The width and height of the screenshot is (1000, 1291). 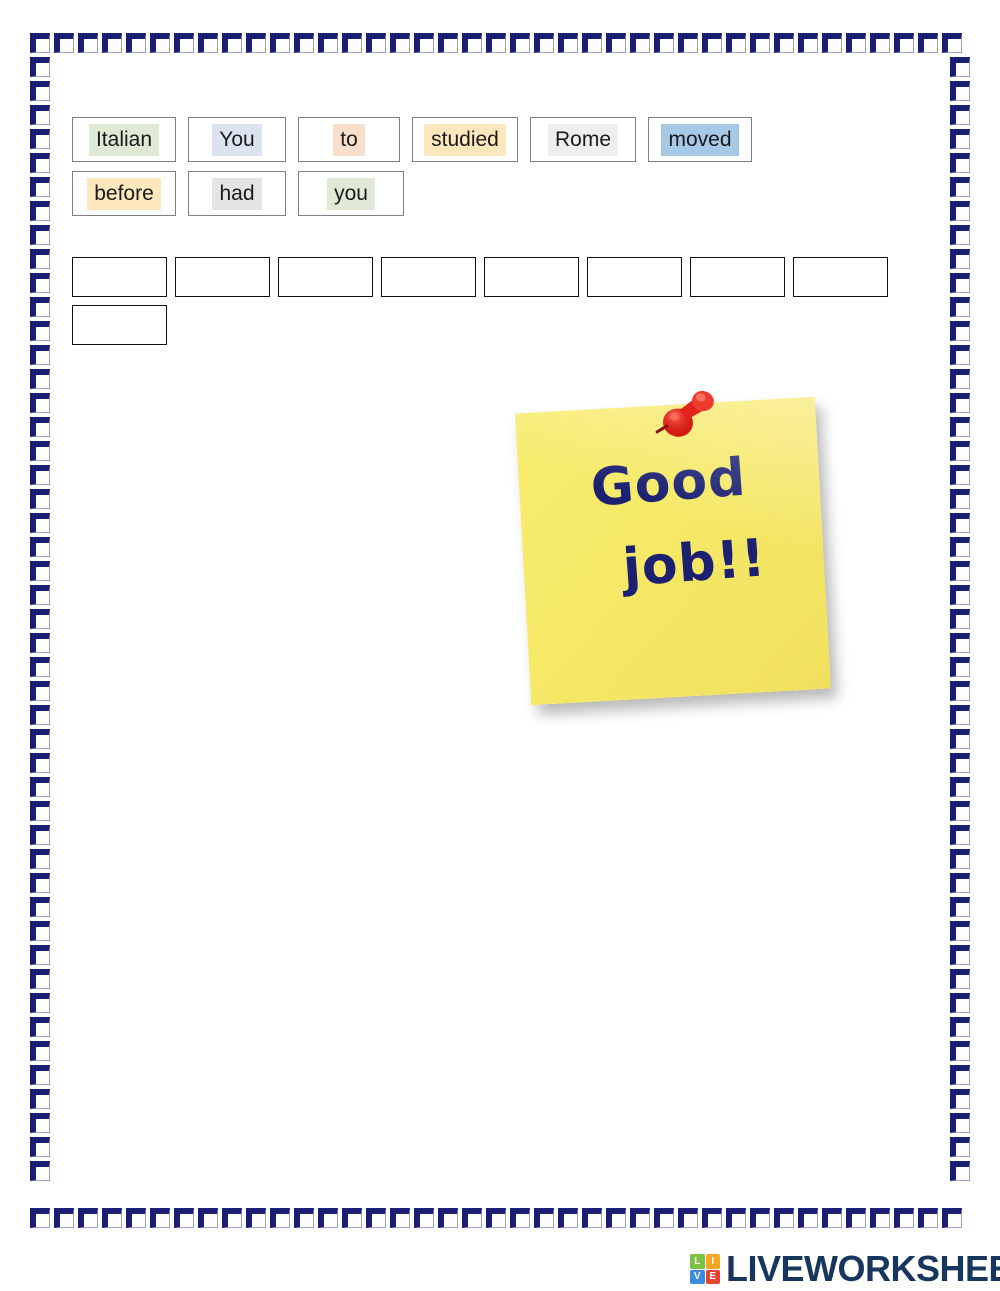 What do you see at coordinates (237, 139) in the screenshot?
I see `word-tile-you: You` at bounding box center [237, 139].